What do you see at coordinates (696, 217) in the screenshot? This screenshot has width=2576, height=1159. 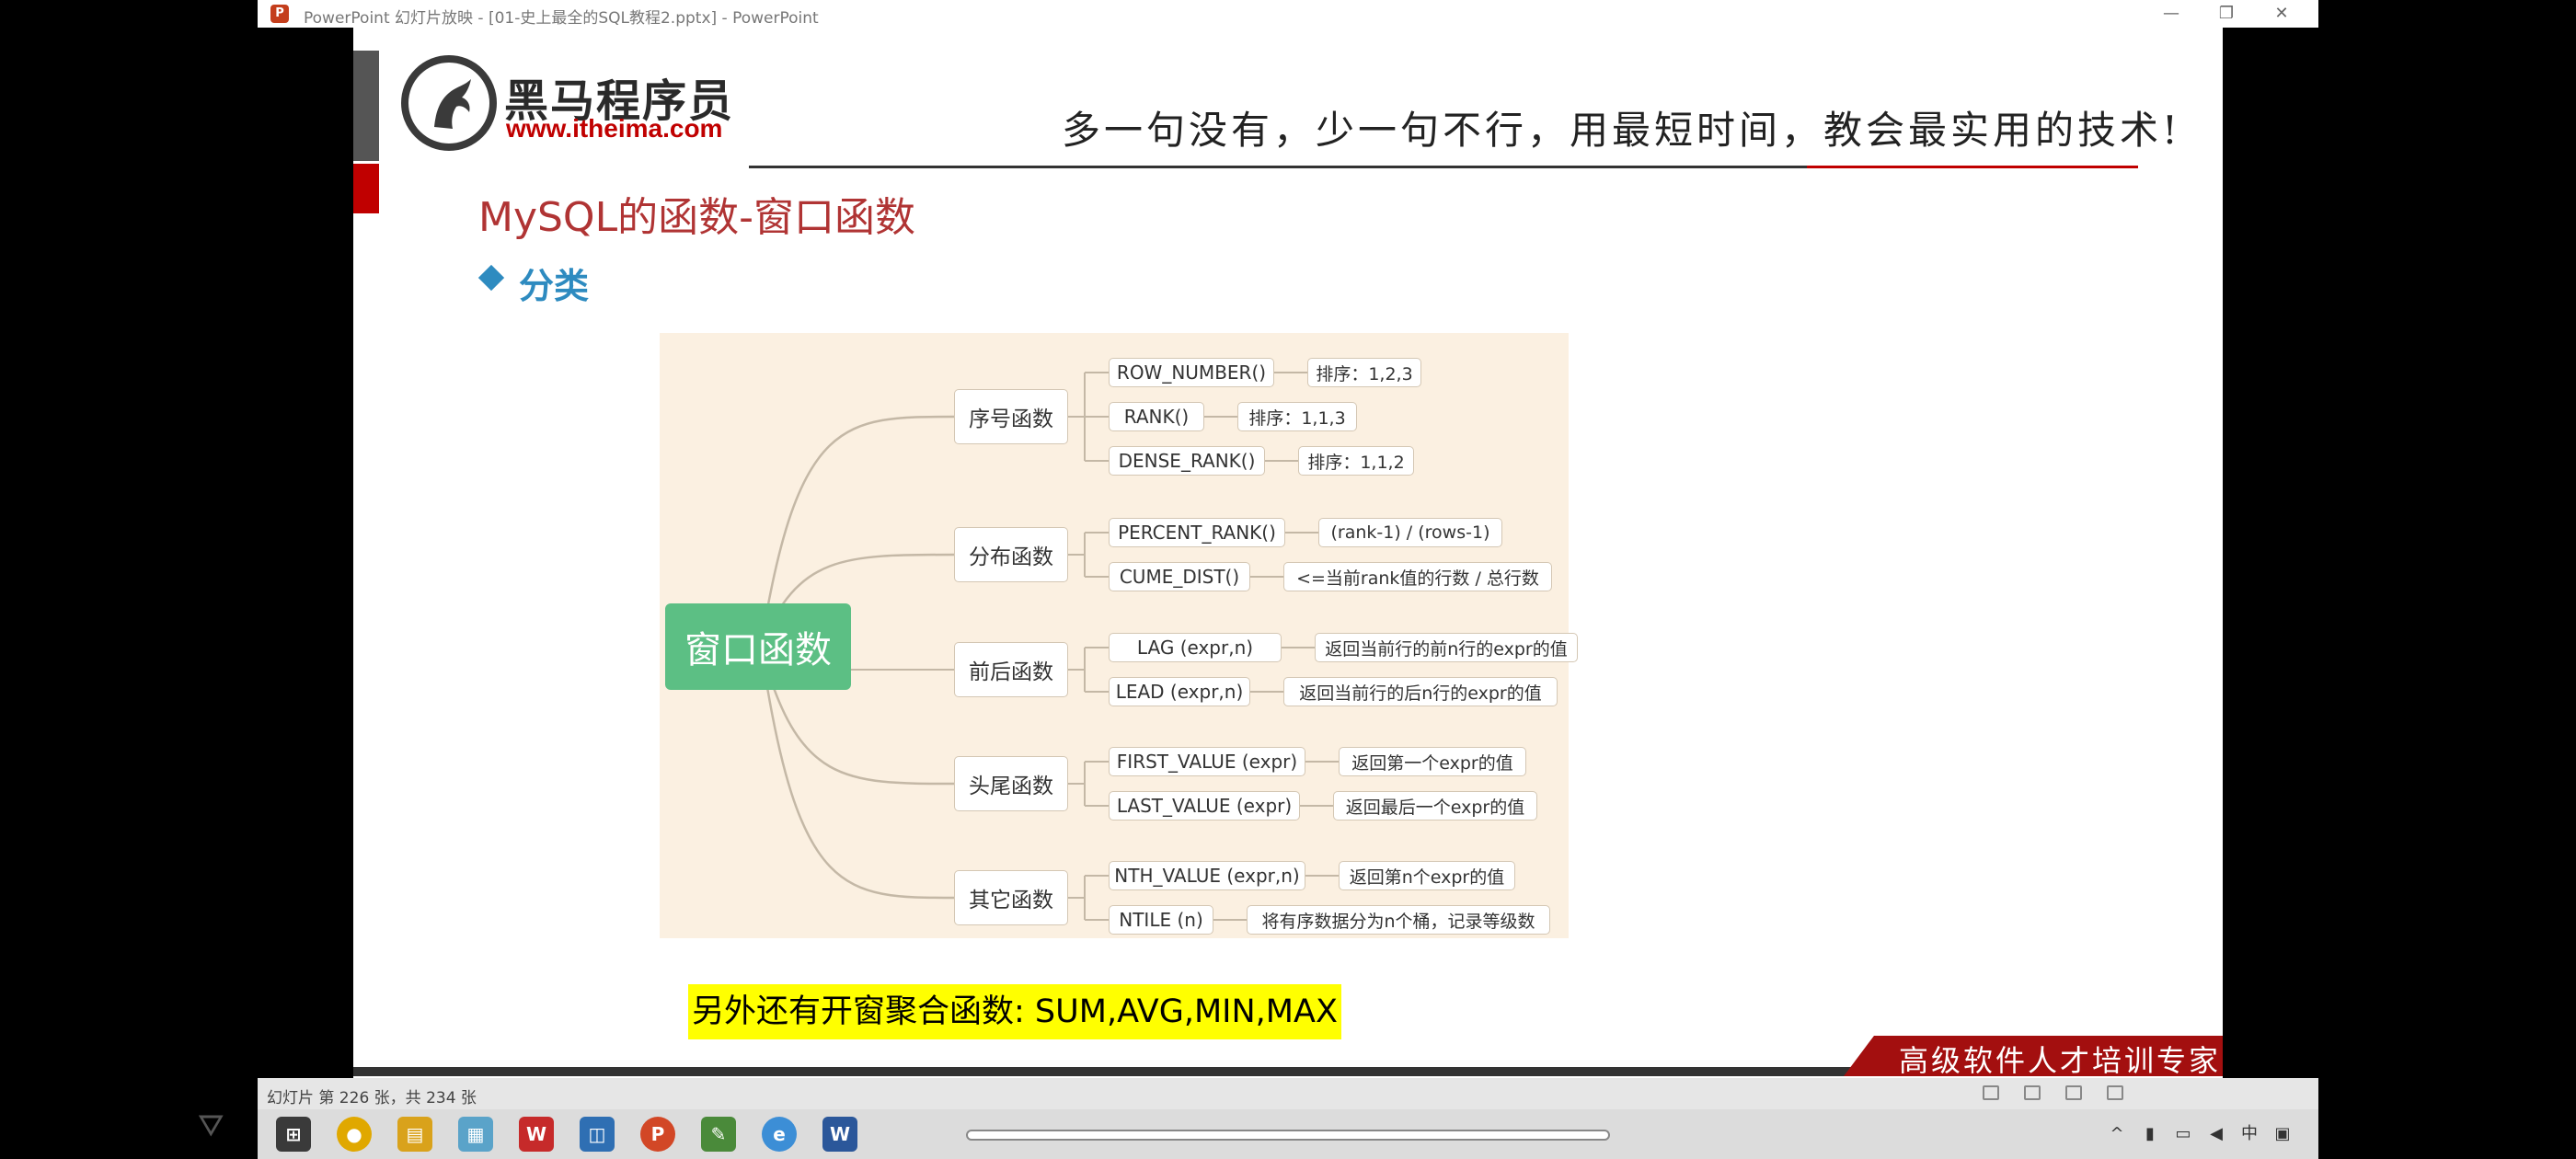 I see `slide-title: MySQL的函数-窗口函数` at bounding box center [696, 217].